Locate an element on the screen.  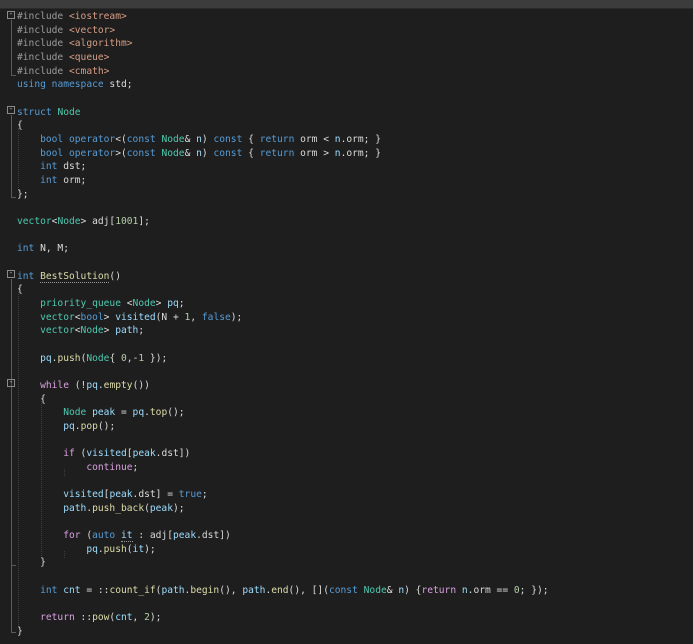
code-line-16: vector<Node> adj[1001]; is located at coordinates (83, 221).